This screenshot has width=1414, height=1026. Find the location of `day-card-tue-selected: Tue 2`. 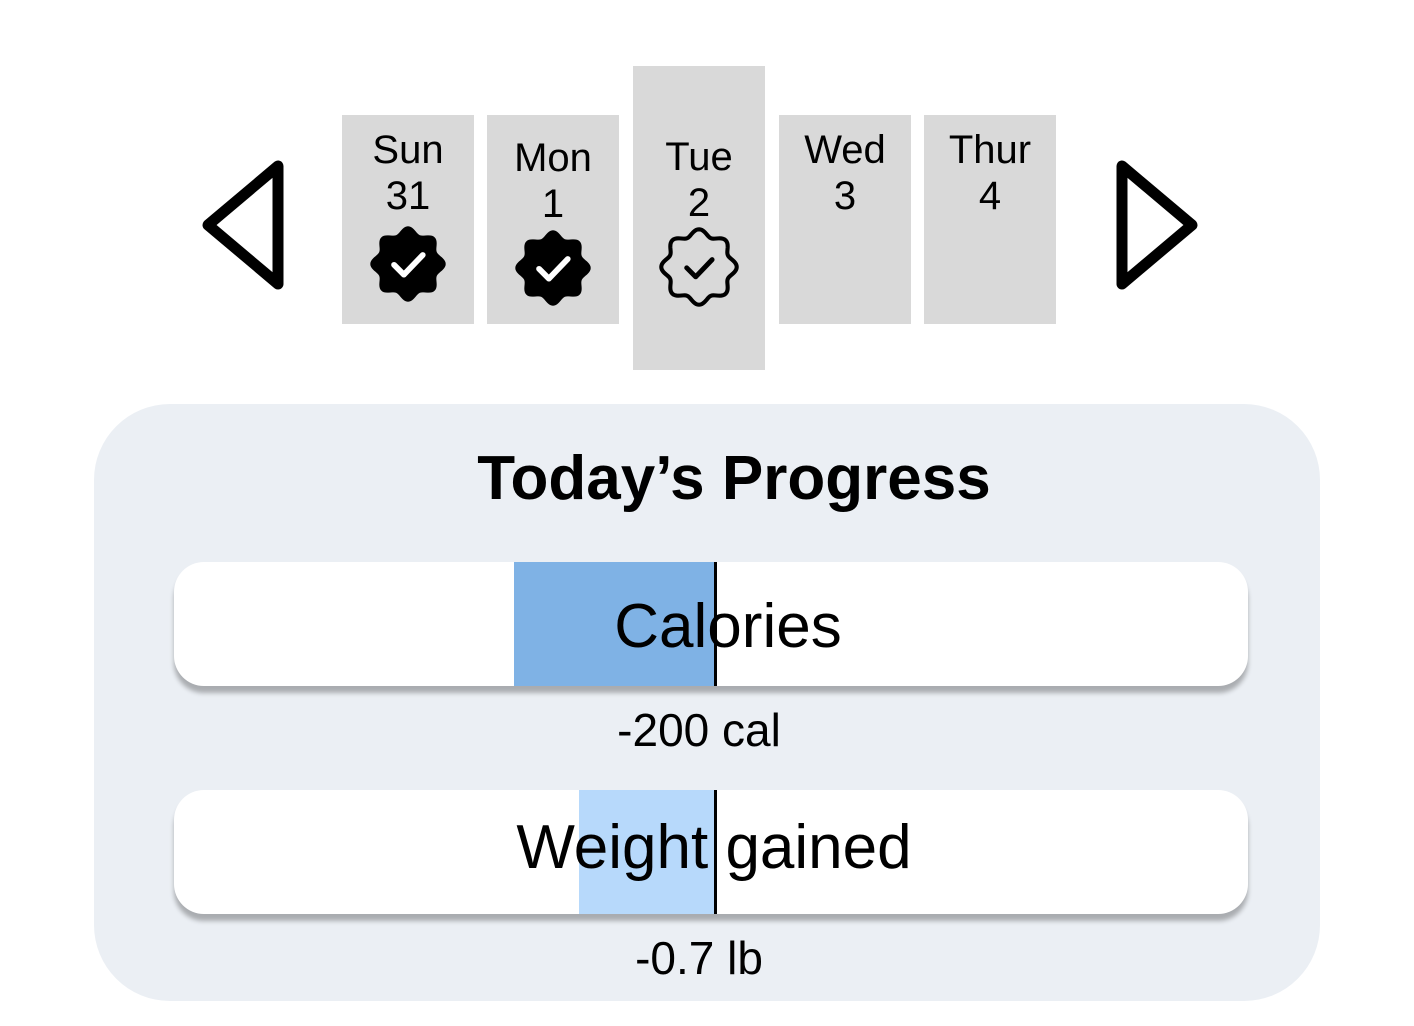

day-card-tue-selected: Tue 2 is located at coordinates (699, 218).